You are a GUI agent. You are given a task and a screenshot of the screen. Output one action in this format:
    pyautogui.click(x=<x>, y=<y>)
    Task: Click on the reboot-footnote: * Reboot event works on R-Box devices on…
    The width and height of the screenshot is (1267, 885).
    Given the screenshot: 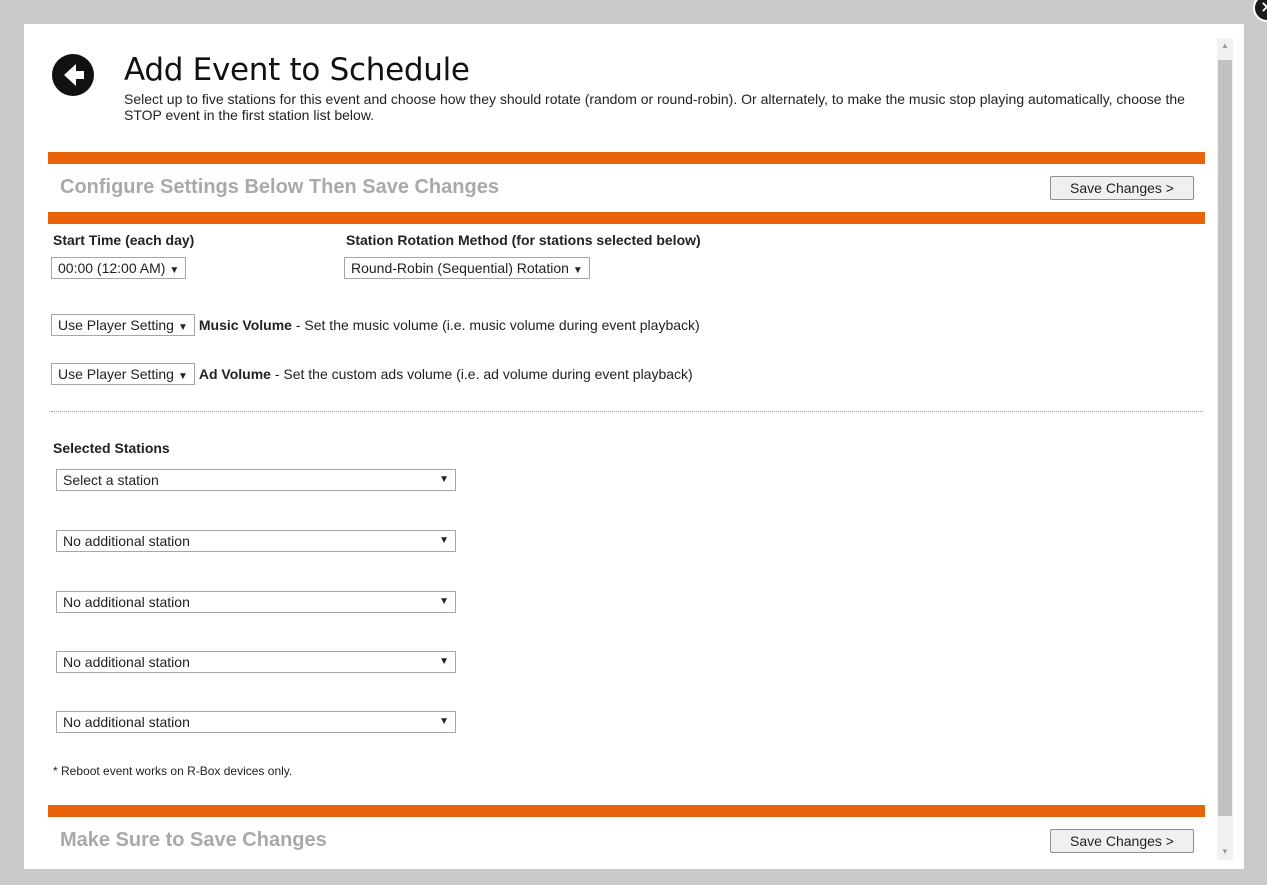 What is the action you would take?
    pyautogui.click(x=173, y=771)
    